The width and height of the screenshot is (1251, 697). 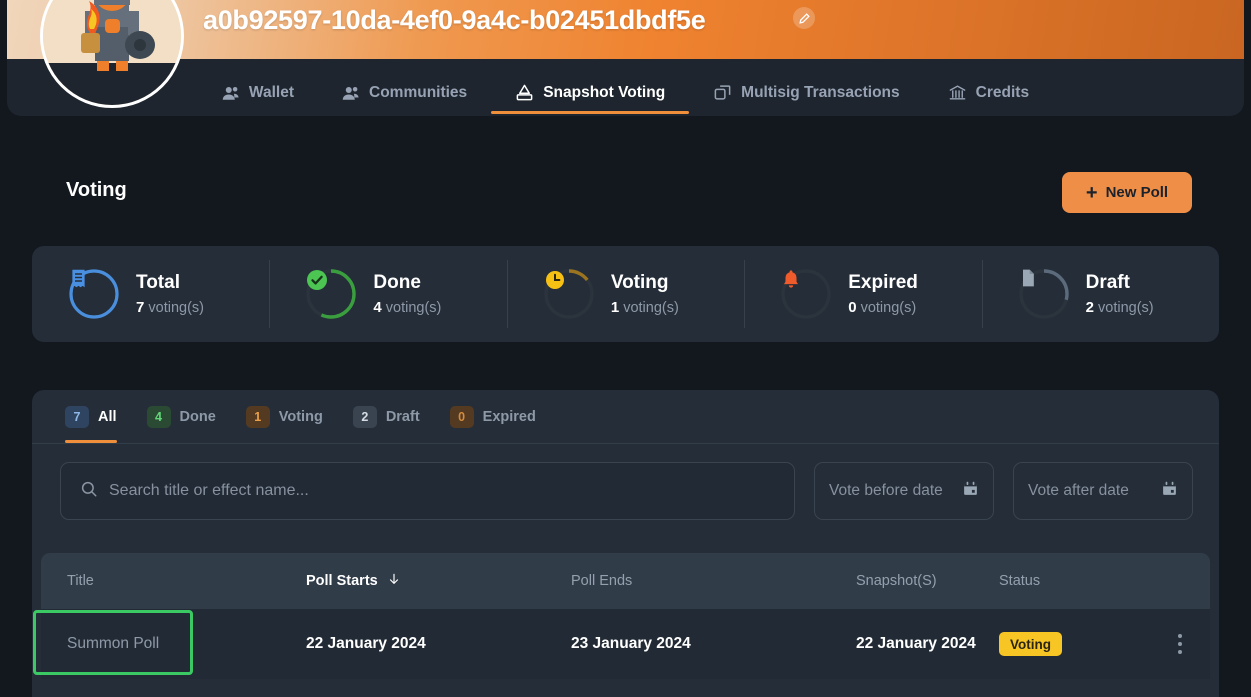 I want to click on plus-icon: +, so click(x=1091, y=192).